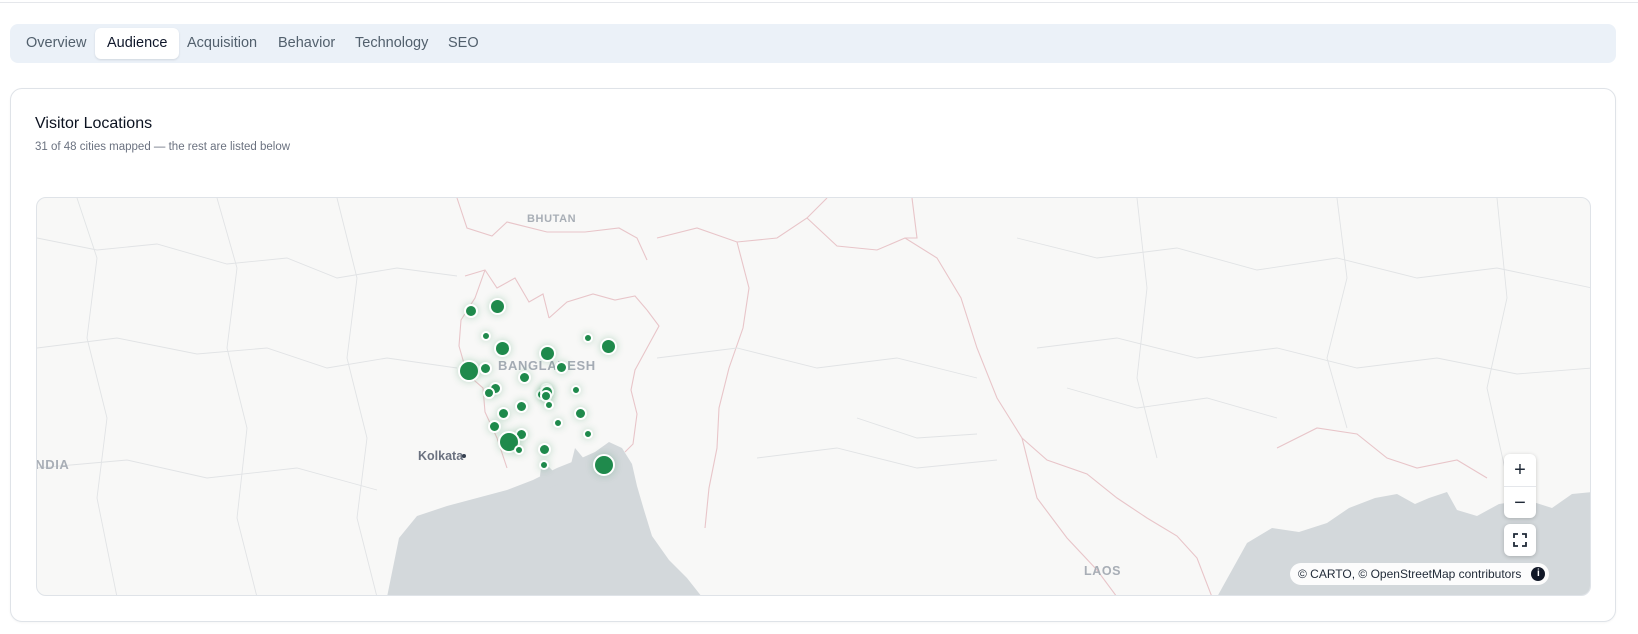 Image resolution: width=1638 pixels, height=634 pixels. I want to click on fullscreen-icon, so click(1520, 540).